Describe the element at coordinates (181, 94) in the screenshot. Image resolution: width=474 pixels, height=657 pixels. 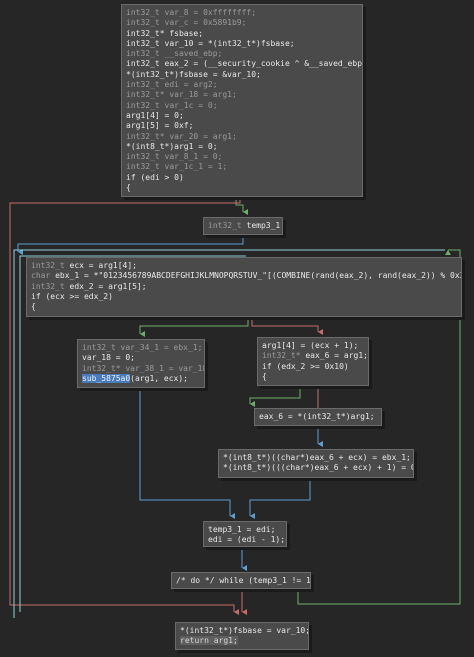
I see `code-token: int32_t* var_18 = arg1;` at that location.